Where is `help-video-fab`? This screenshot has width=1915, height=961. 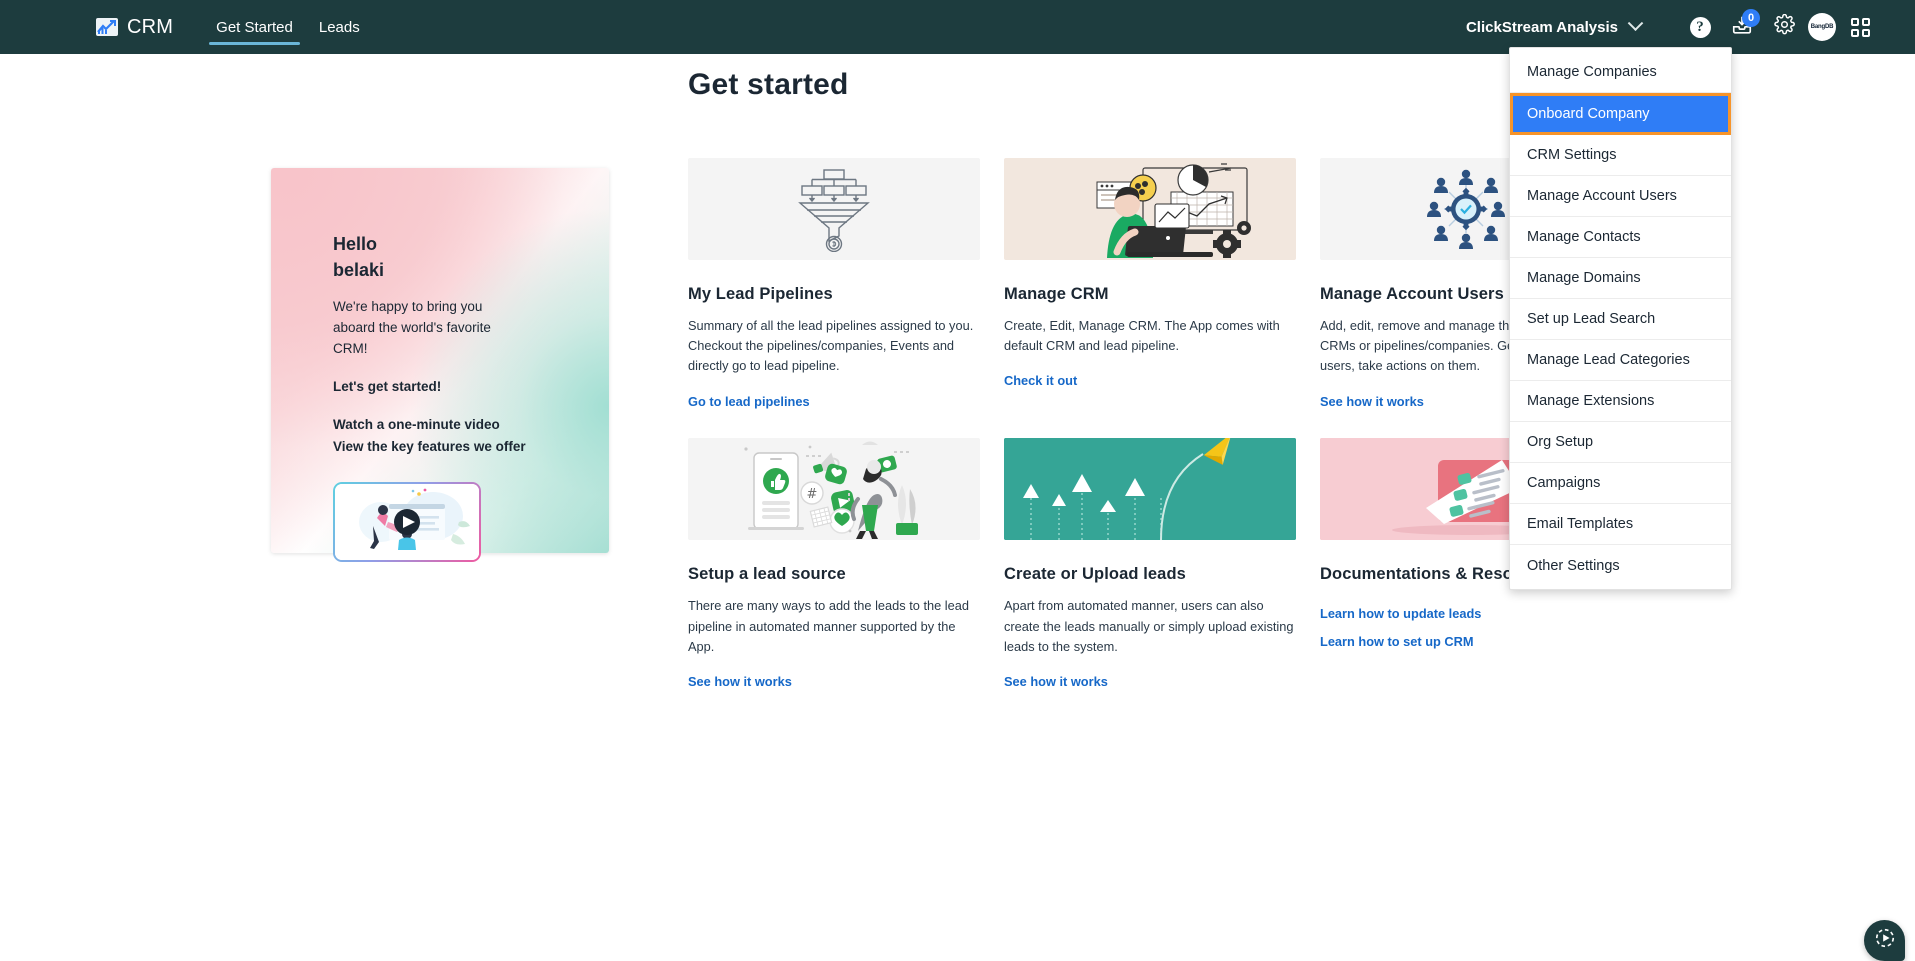
help-video-fab is located at coordinates (1884, 940).